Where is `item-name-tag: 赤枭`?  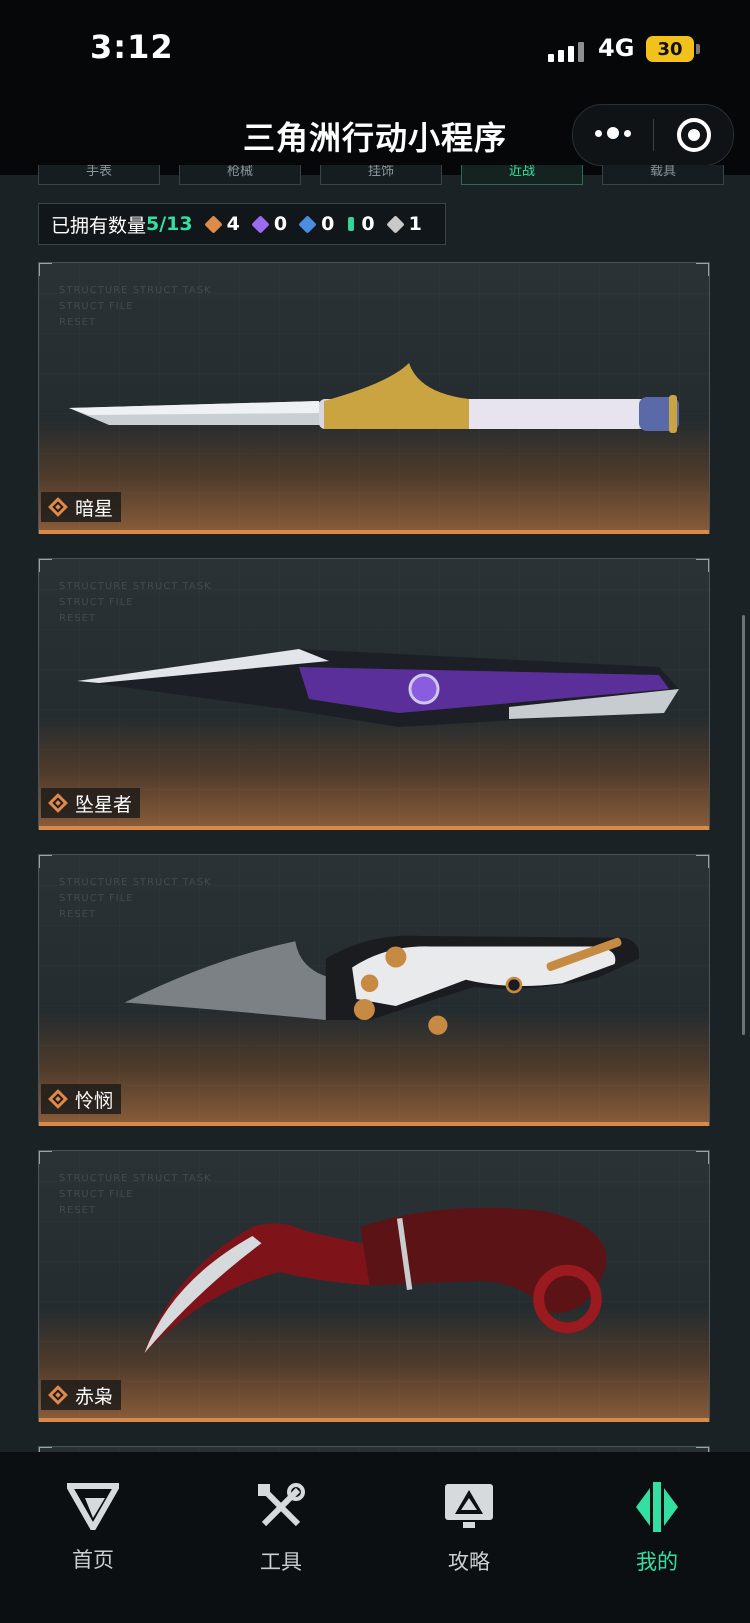
item-name-tag: 赤枭 is located at coordinates (81, 1395).